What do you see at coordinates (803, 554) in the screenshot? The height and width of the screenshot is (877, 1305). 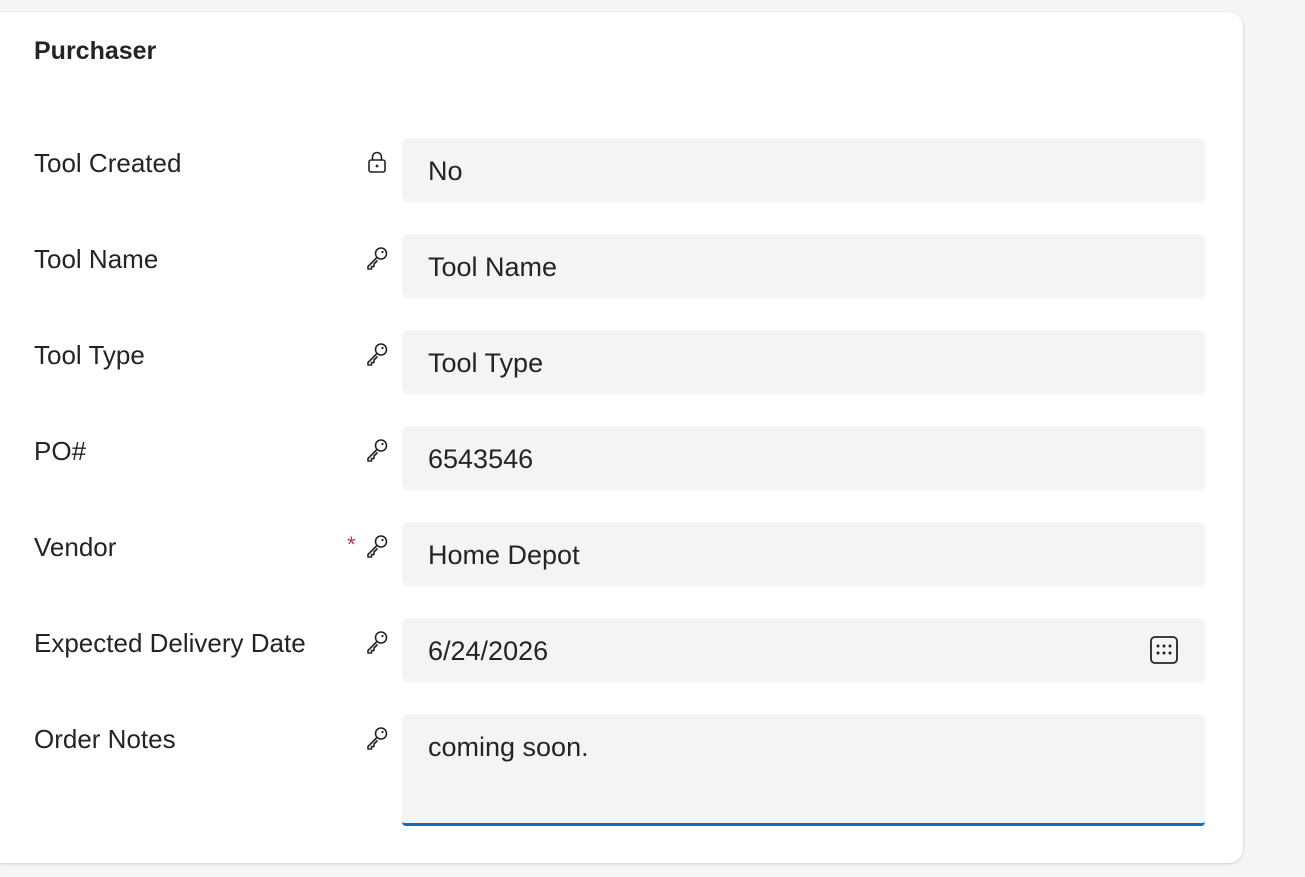 I see `vendor-input: Home Depot` at bounding box center [803, 554].